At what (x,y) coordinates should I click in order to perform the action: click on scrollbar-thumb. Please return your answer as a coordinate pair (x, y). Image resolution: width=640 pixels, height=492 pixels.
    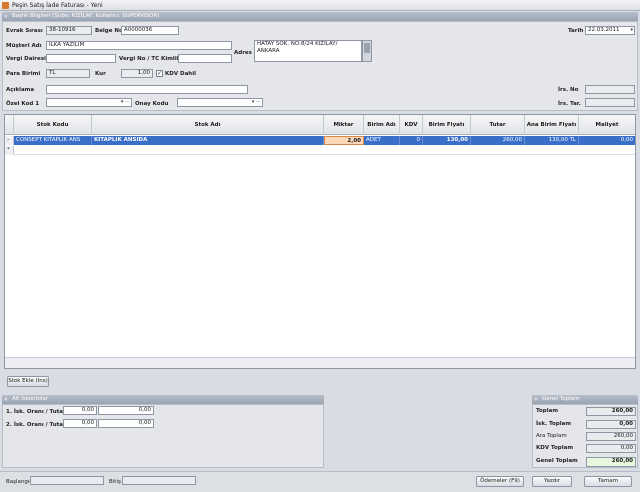
    Looking at the image, I should click on (367, 48).